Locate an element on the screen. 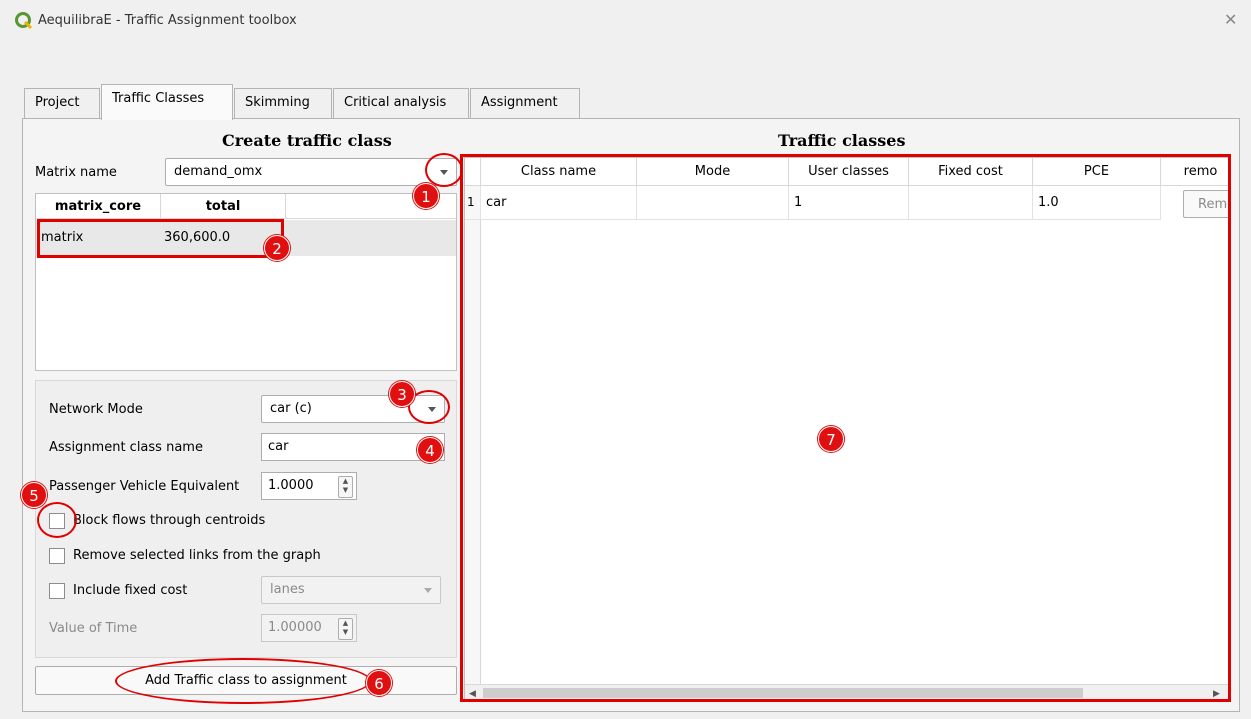 This screenshot has height=719, width=1251. chevron-down-icon is located at coordinates (428, 590).